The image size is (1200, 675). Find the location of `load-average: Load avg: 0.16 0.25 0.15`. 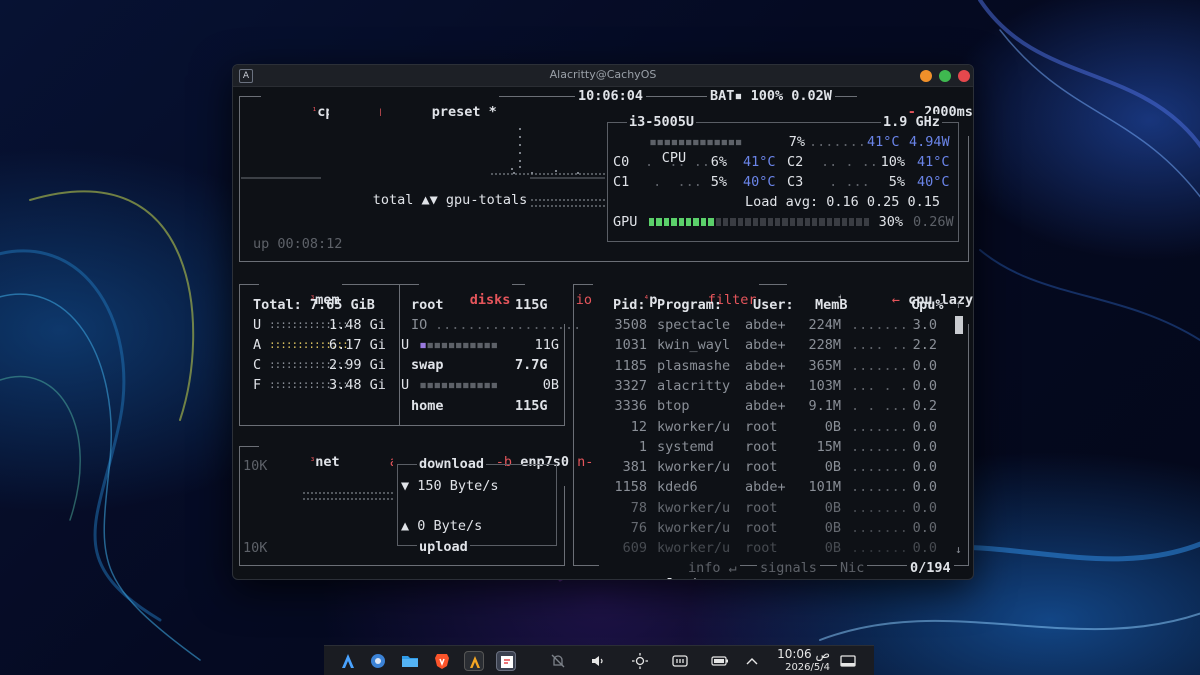

load-average: Load avg: 0.16 0.25 0.15 is located at coordinates (843, 202).